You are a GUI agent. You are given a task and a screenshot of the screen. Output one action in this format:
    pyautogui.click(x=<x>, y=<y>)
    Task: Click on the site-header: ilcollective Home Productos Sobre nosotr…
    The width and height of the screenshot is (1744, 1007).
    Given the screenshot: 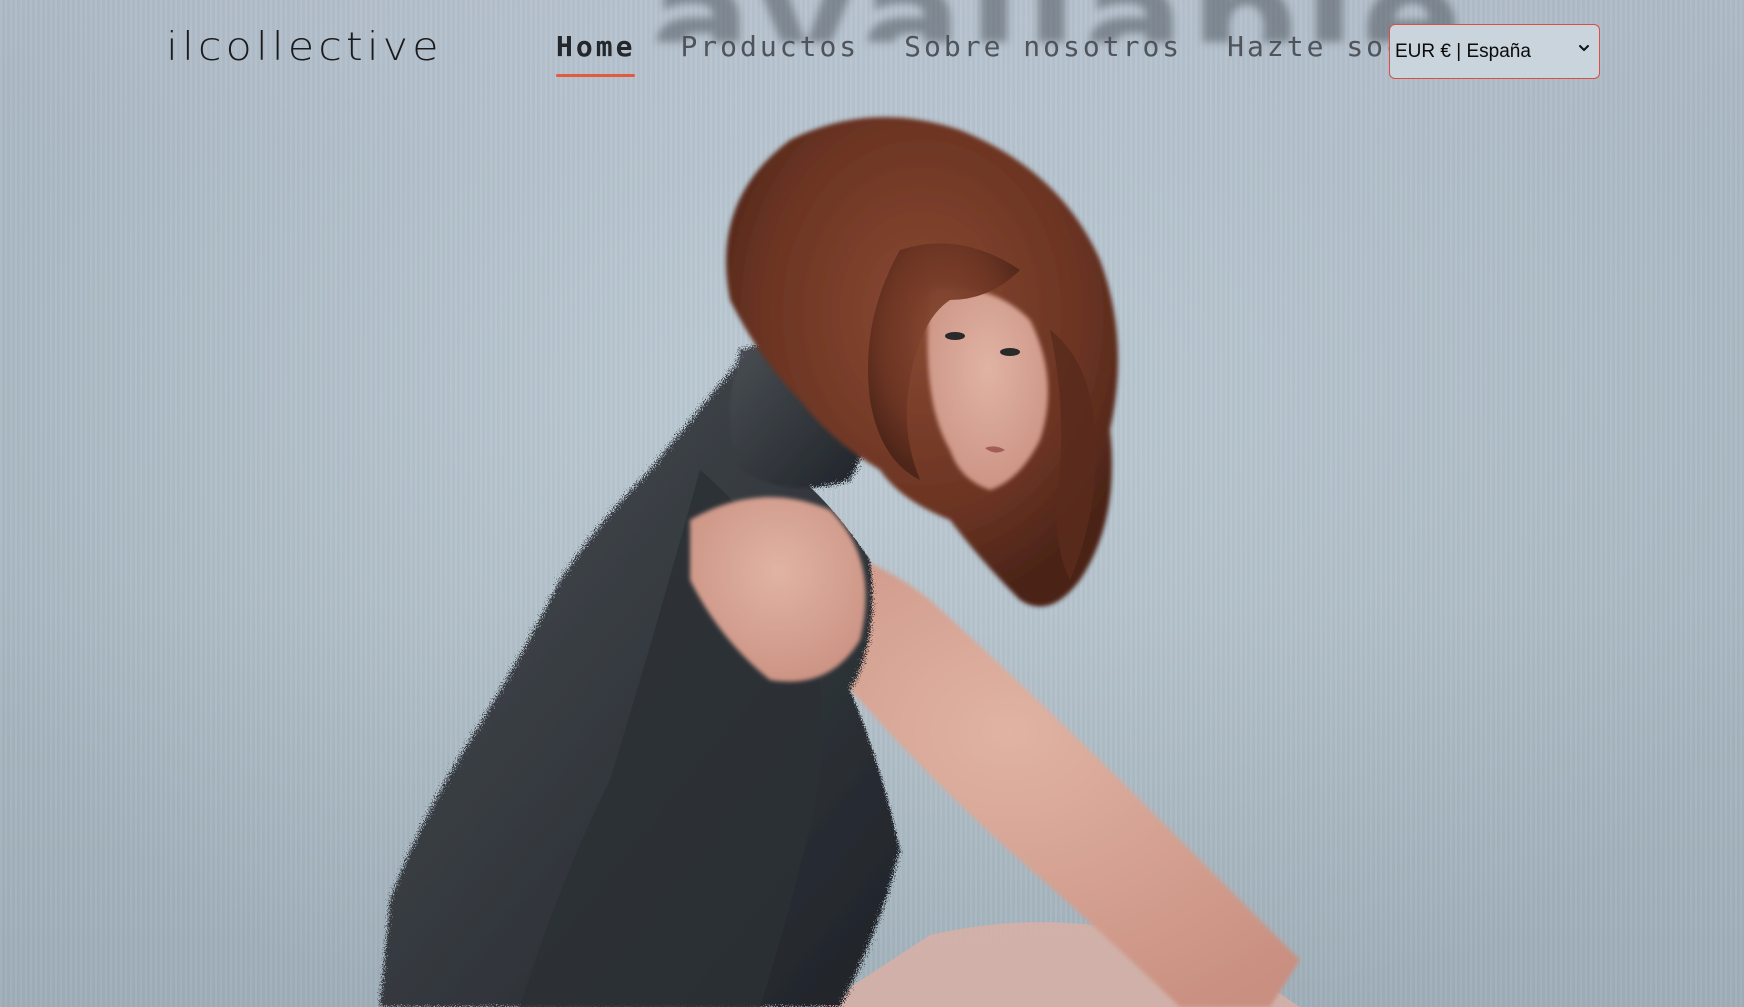 What is the action you would take?
    pyautogui.click(x=872, y=53)
    